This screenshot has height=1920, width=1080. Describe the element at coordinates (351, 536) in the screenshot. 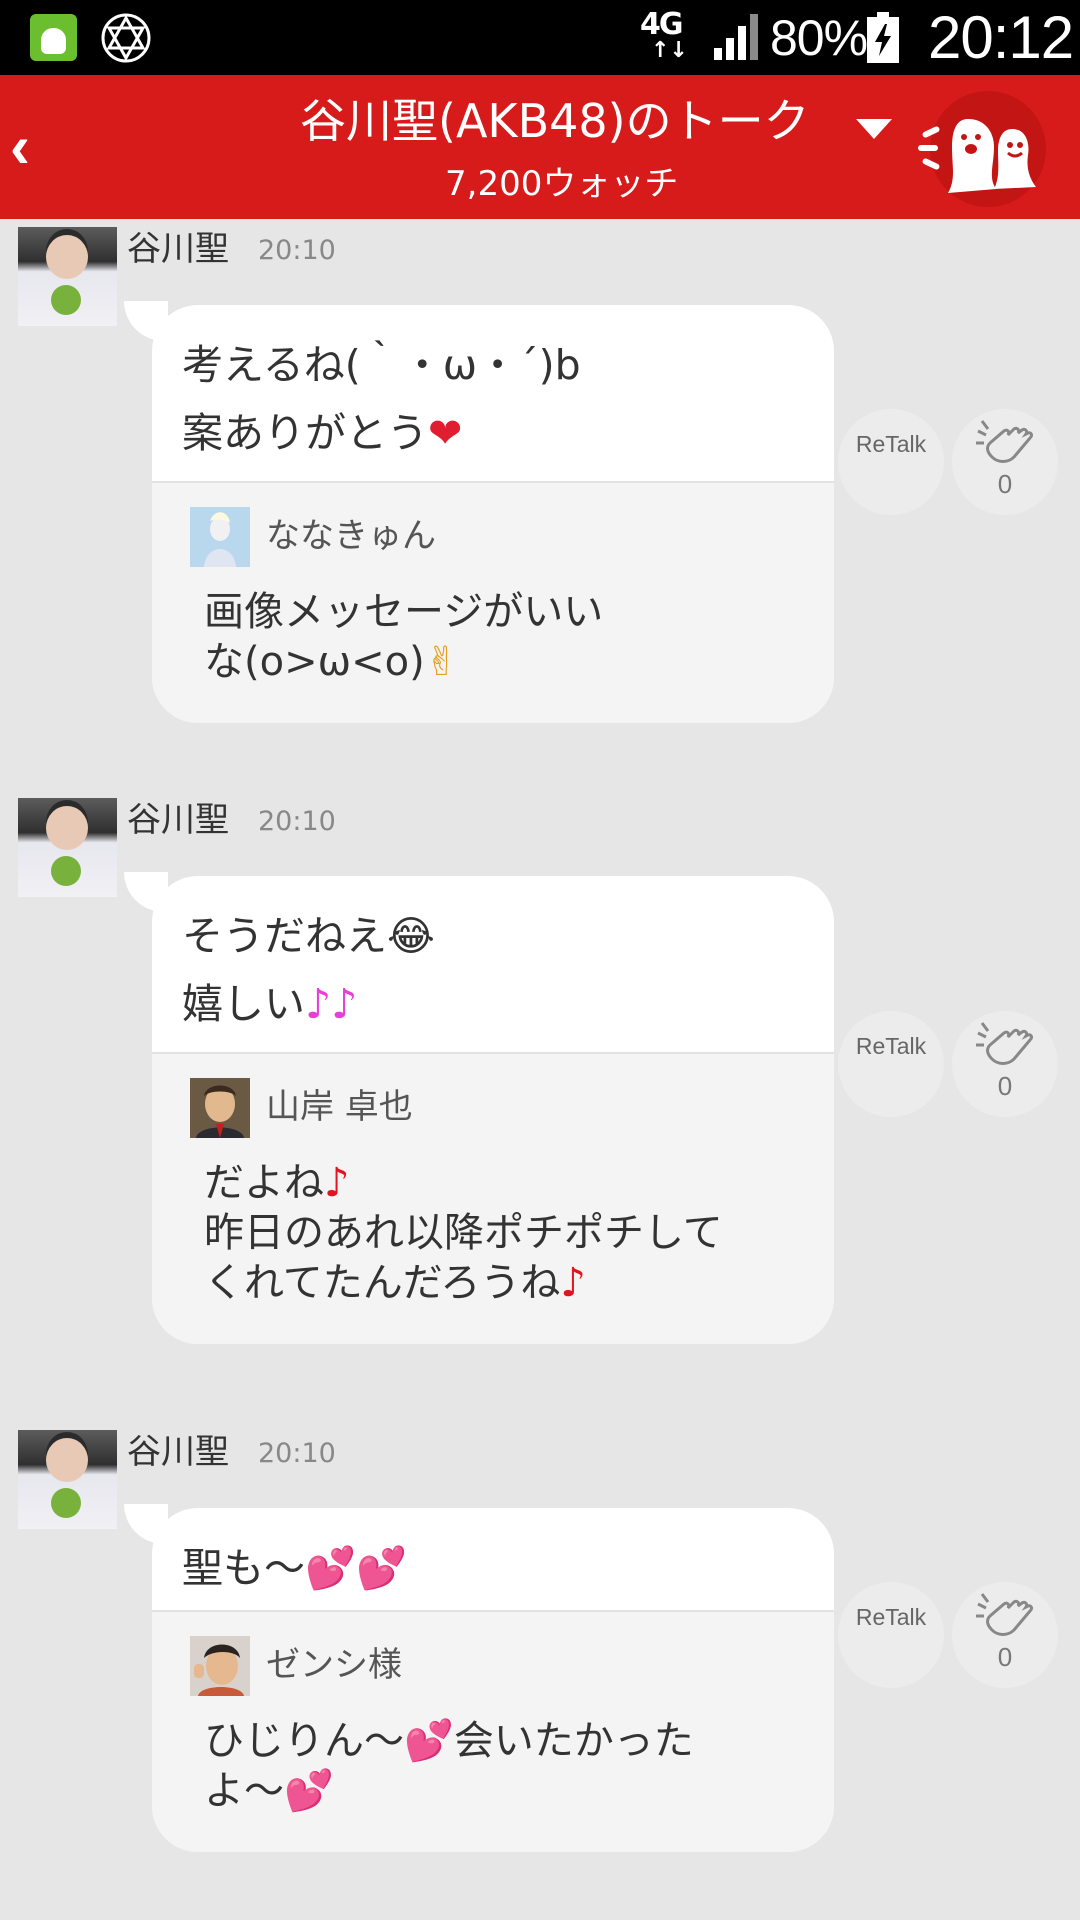

I see `quote-username: ななきゅん` at that location.